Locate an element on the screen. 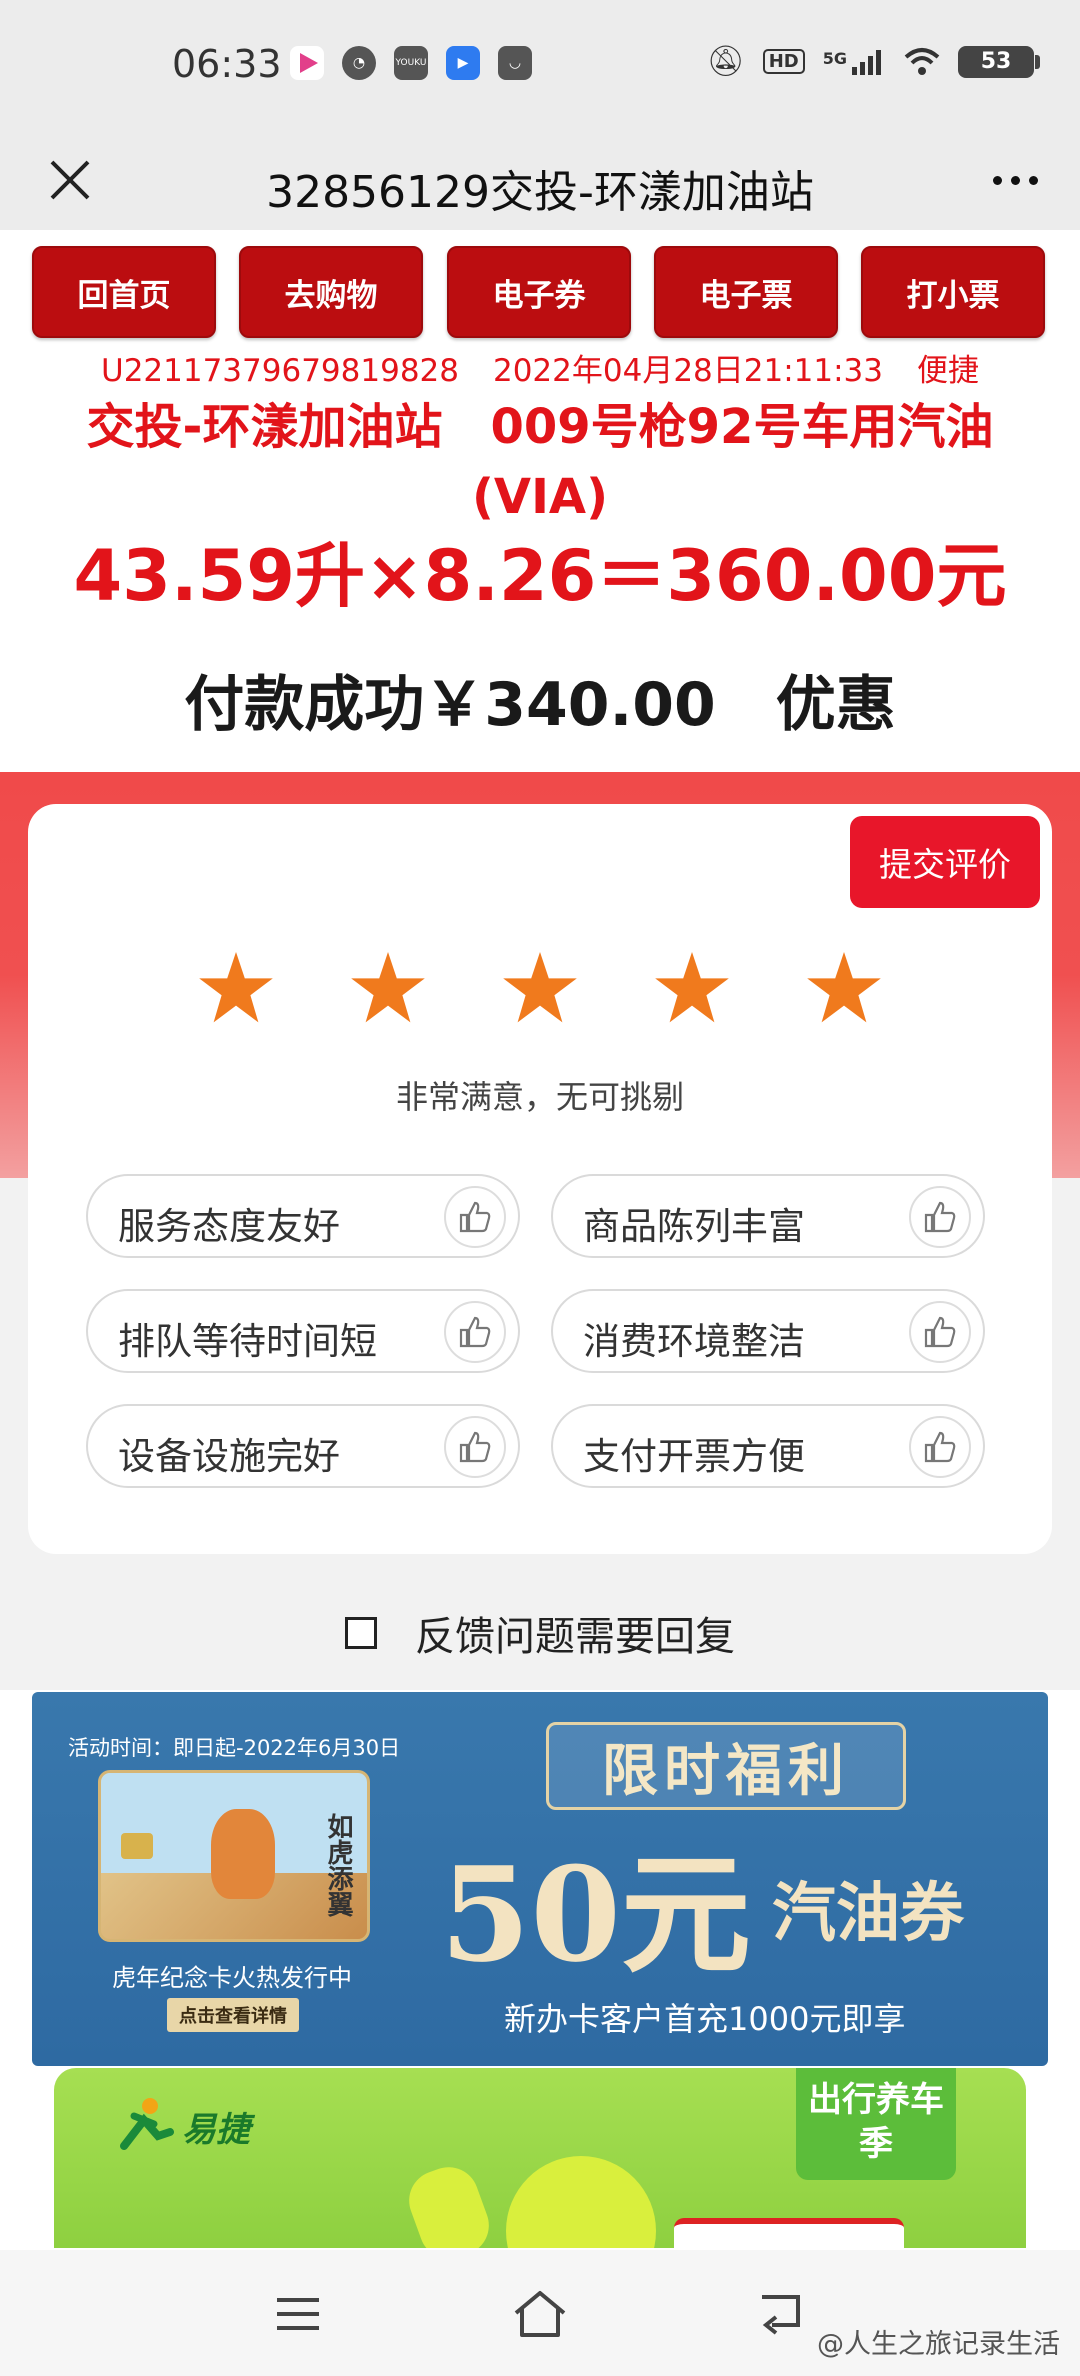 Image resolution: width=1080 pixels, height=2376 pixels. station-fuel-line: 交投-环漾加油站 009号枪92号车用汽油(VIA) is located at coordinates (540, 462).